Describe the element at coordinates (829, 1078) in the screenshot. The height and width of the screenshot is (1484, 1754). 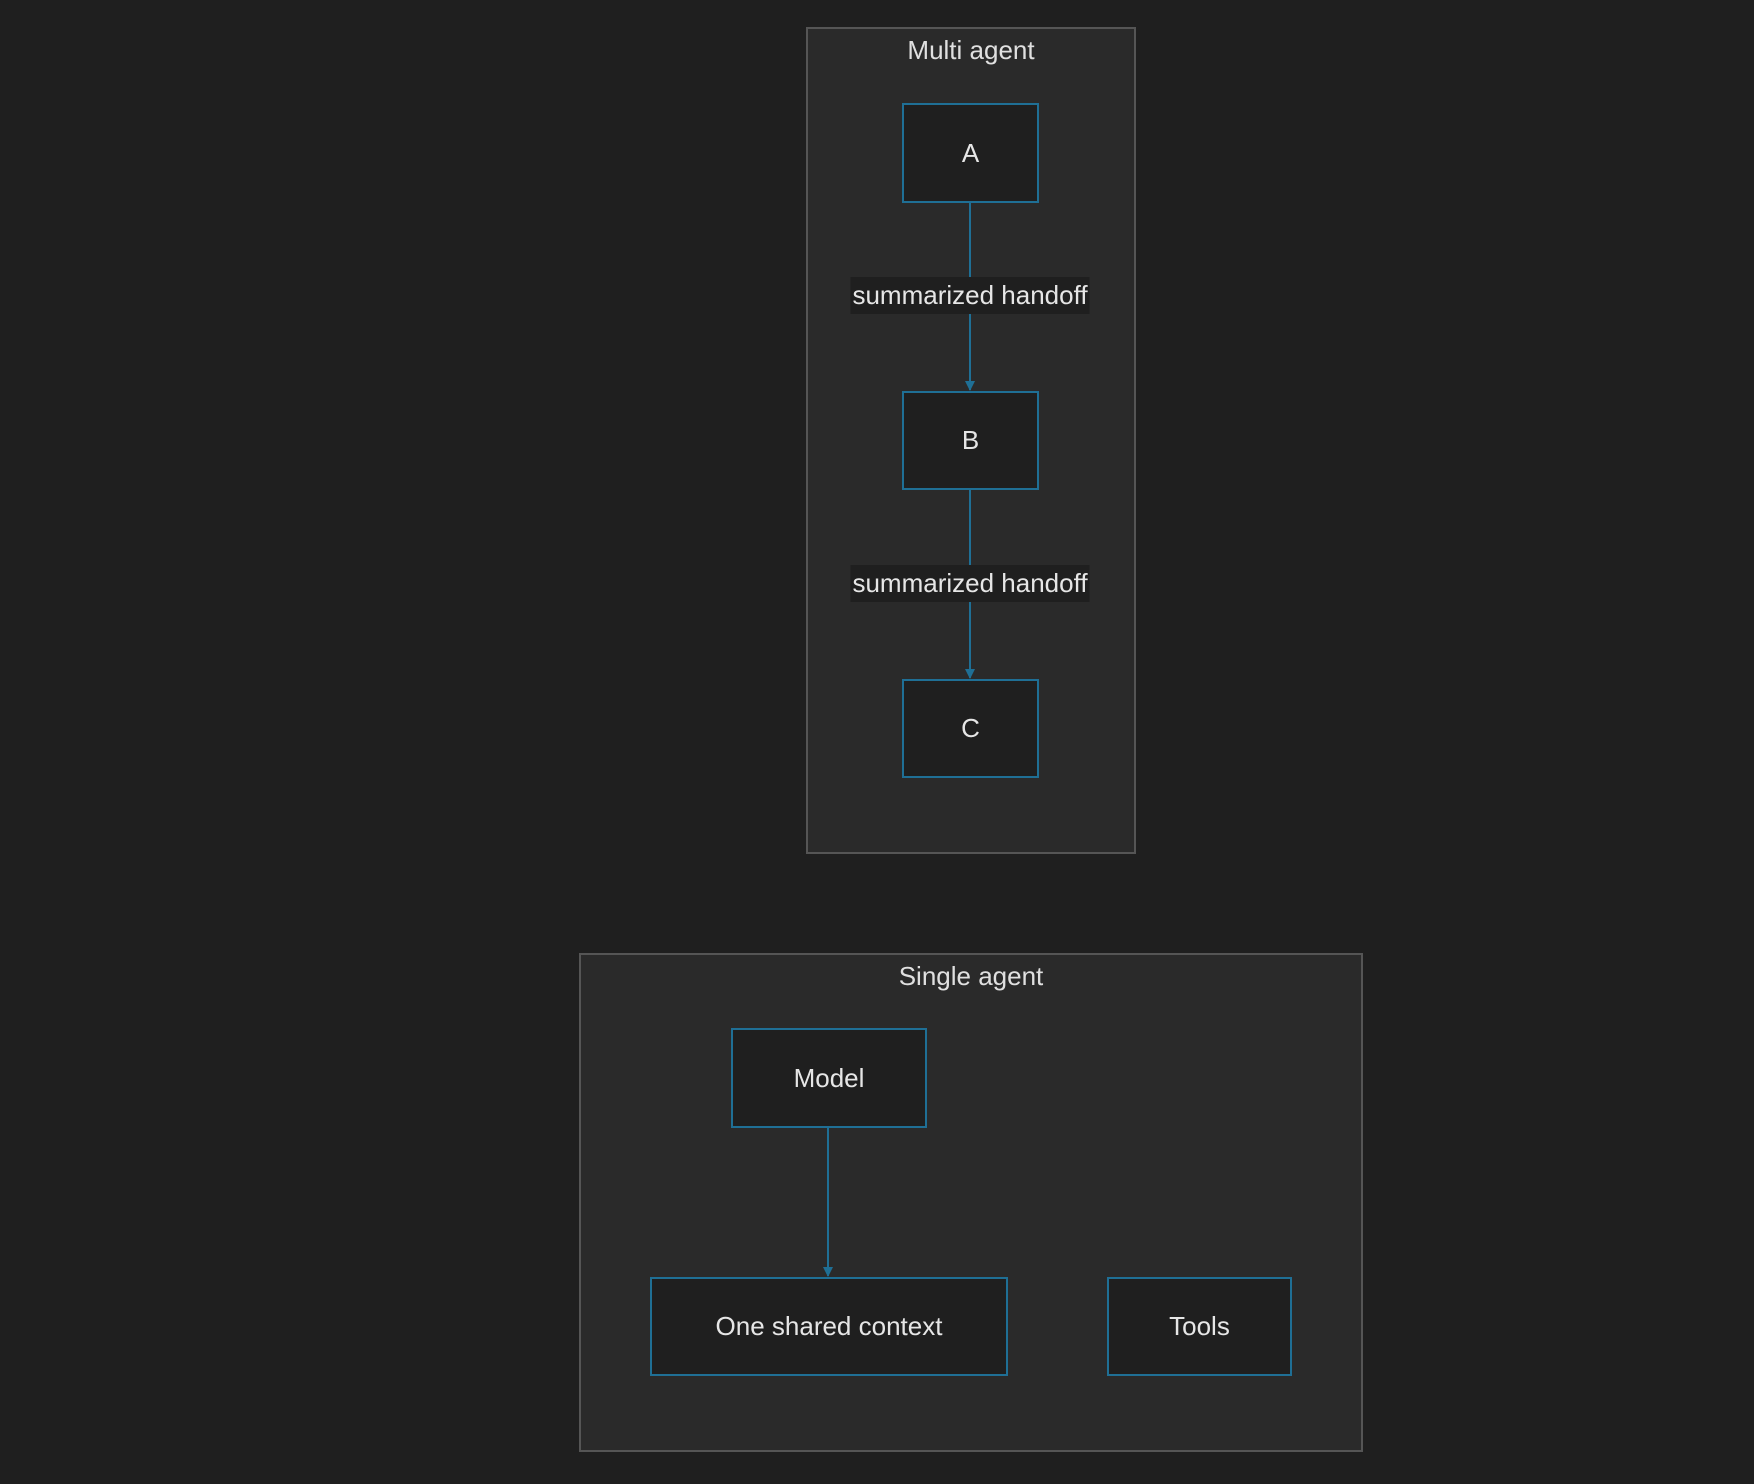
I see `node-model: Model` at that location.